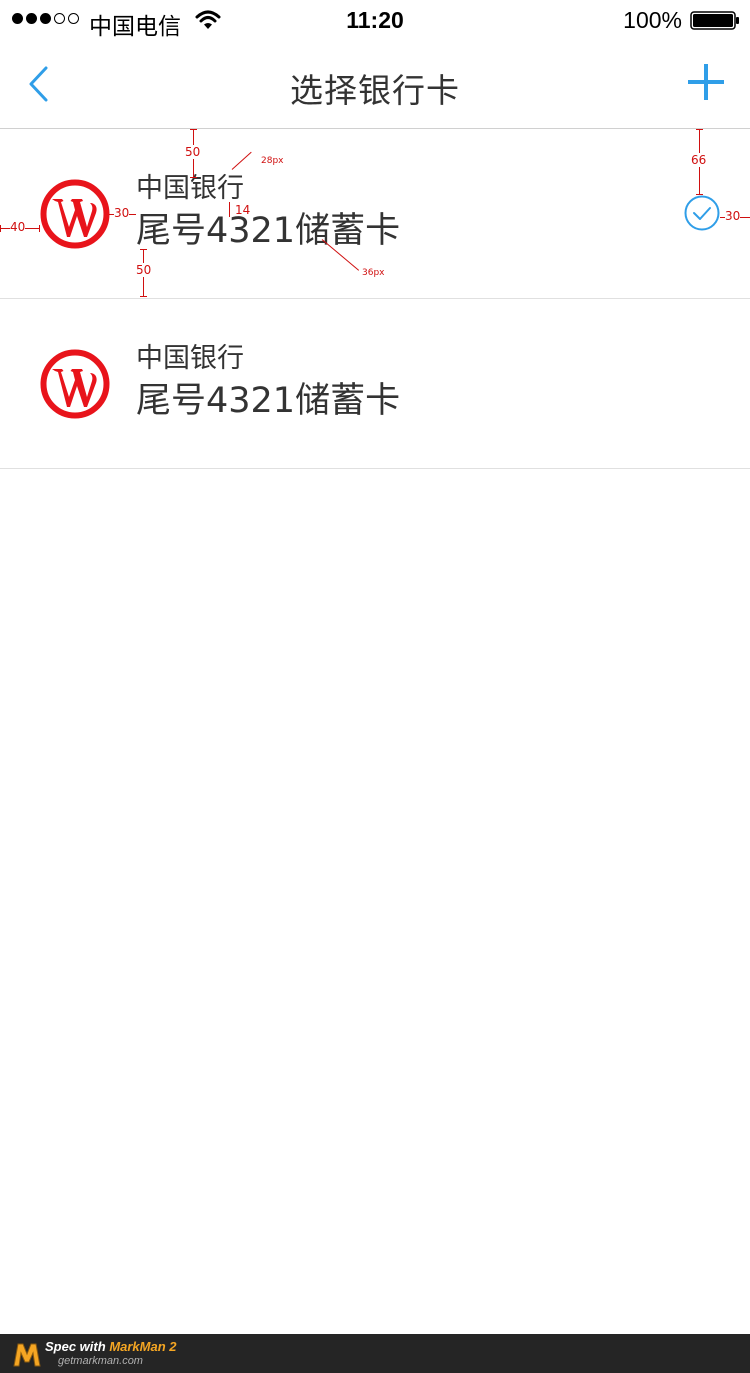 The height and width of the screenshot is (1373, 750). I want to click on bank-card-row: 中国银行 尾号4321储蓄卡, so click(375, 384).